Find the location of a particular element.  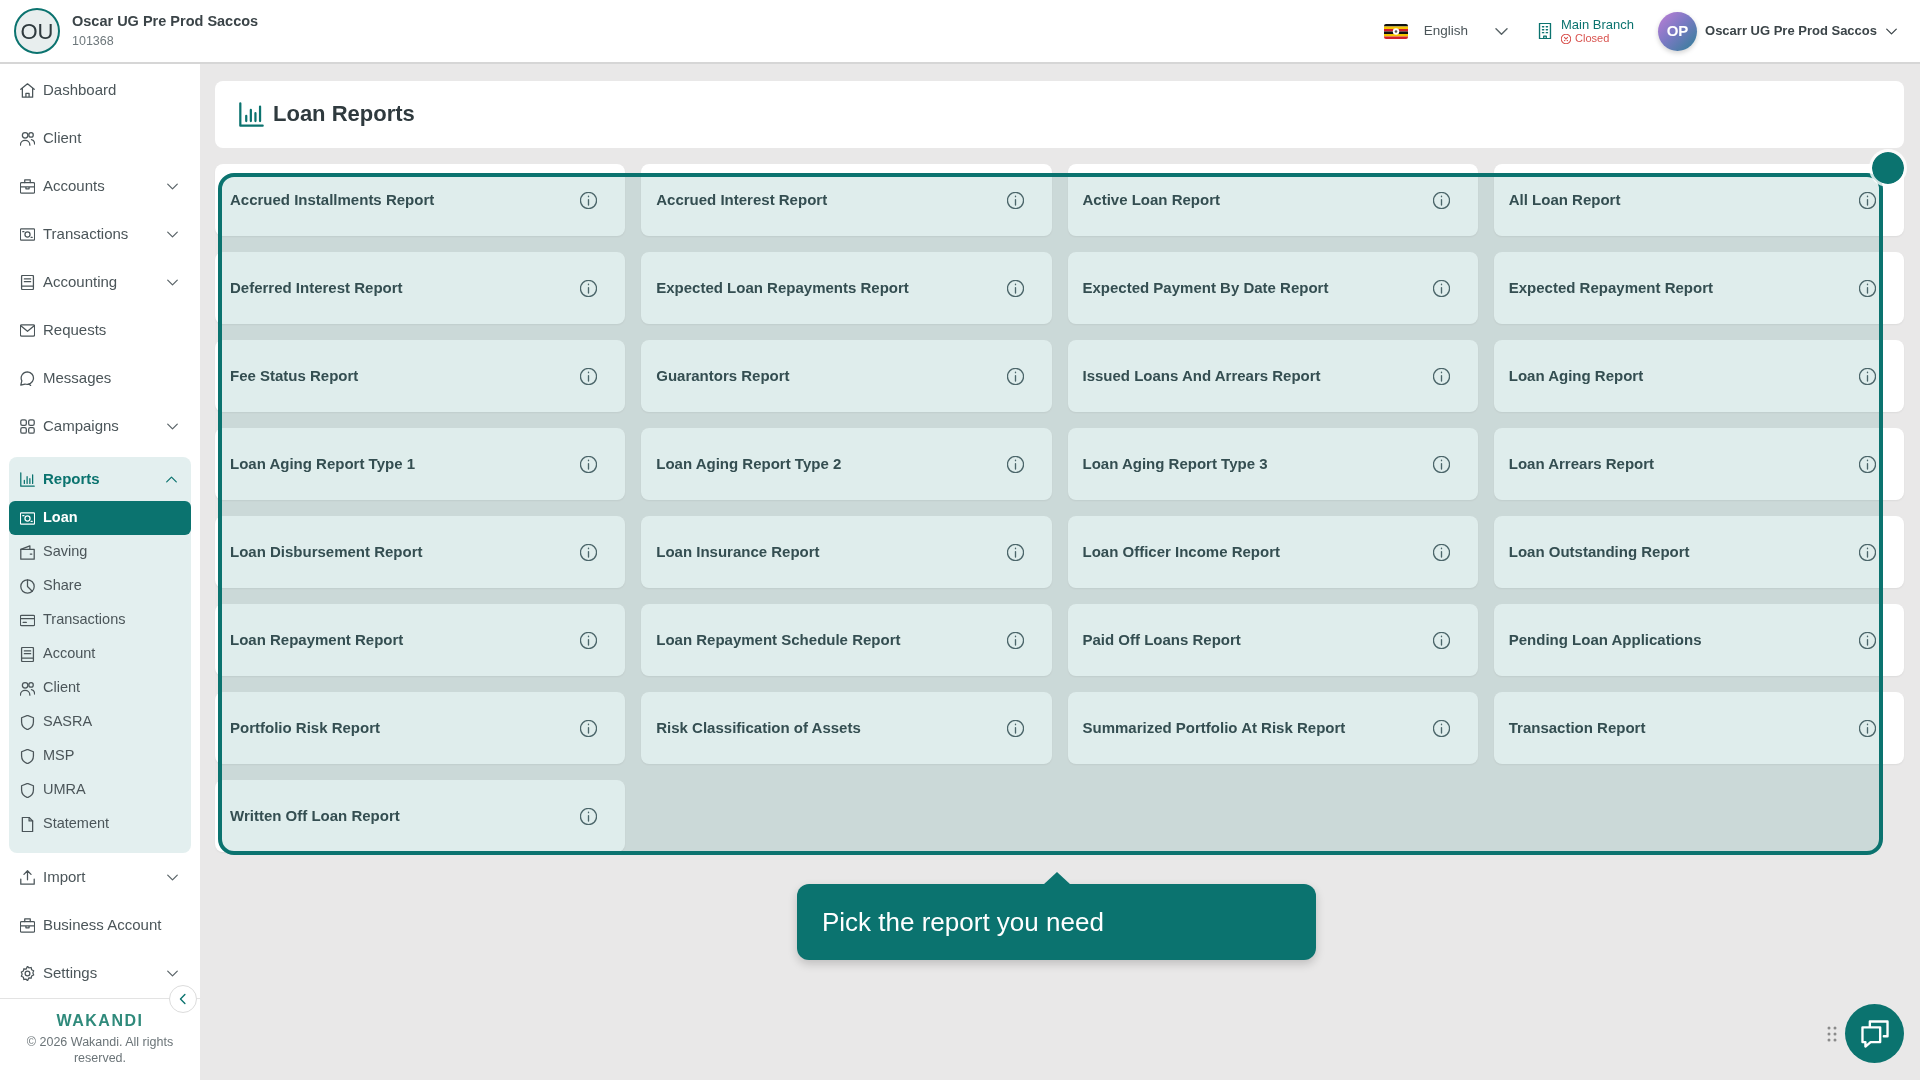

grid-icon is located at coordinates (27, 426).